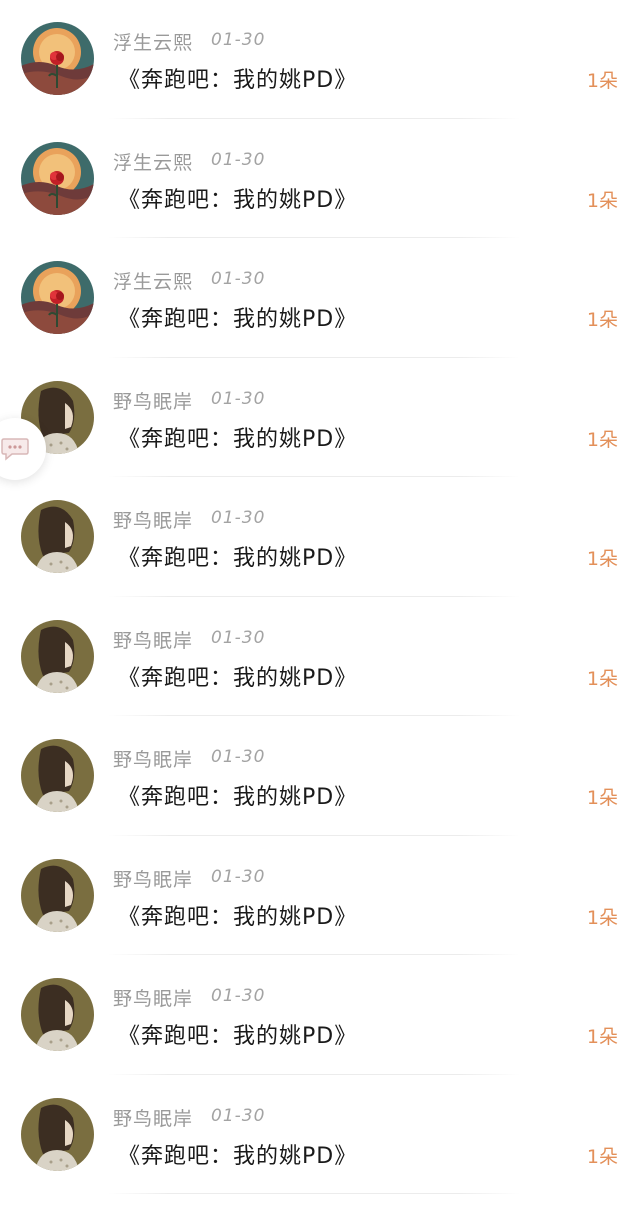 The width and height of the screenshot is (640, 1214). Describe the element at coordinates (15, 449) in the screenshot. I see `chat-bubble-icon` at that location.